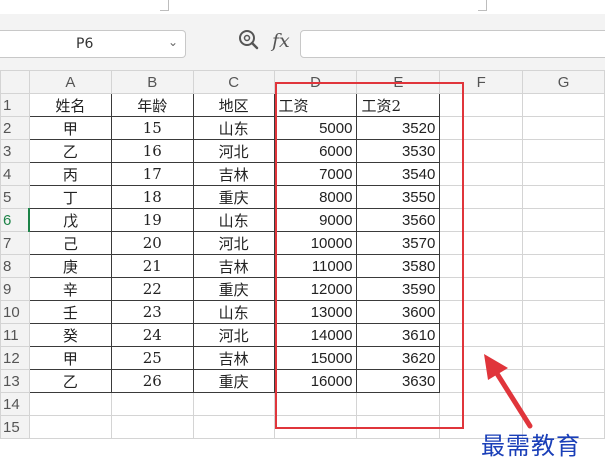 The image size is (605, 476). Describe the element at coordinates (70, 358) in the screenshot. I see `cell-a12: 甲` at that location.